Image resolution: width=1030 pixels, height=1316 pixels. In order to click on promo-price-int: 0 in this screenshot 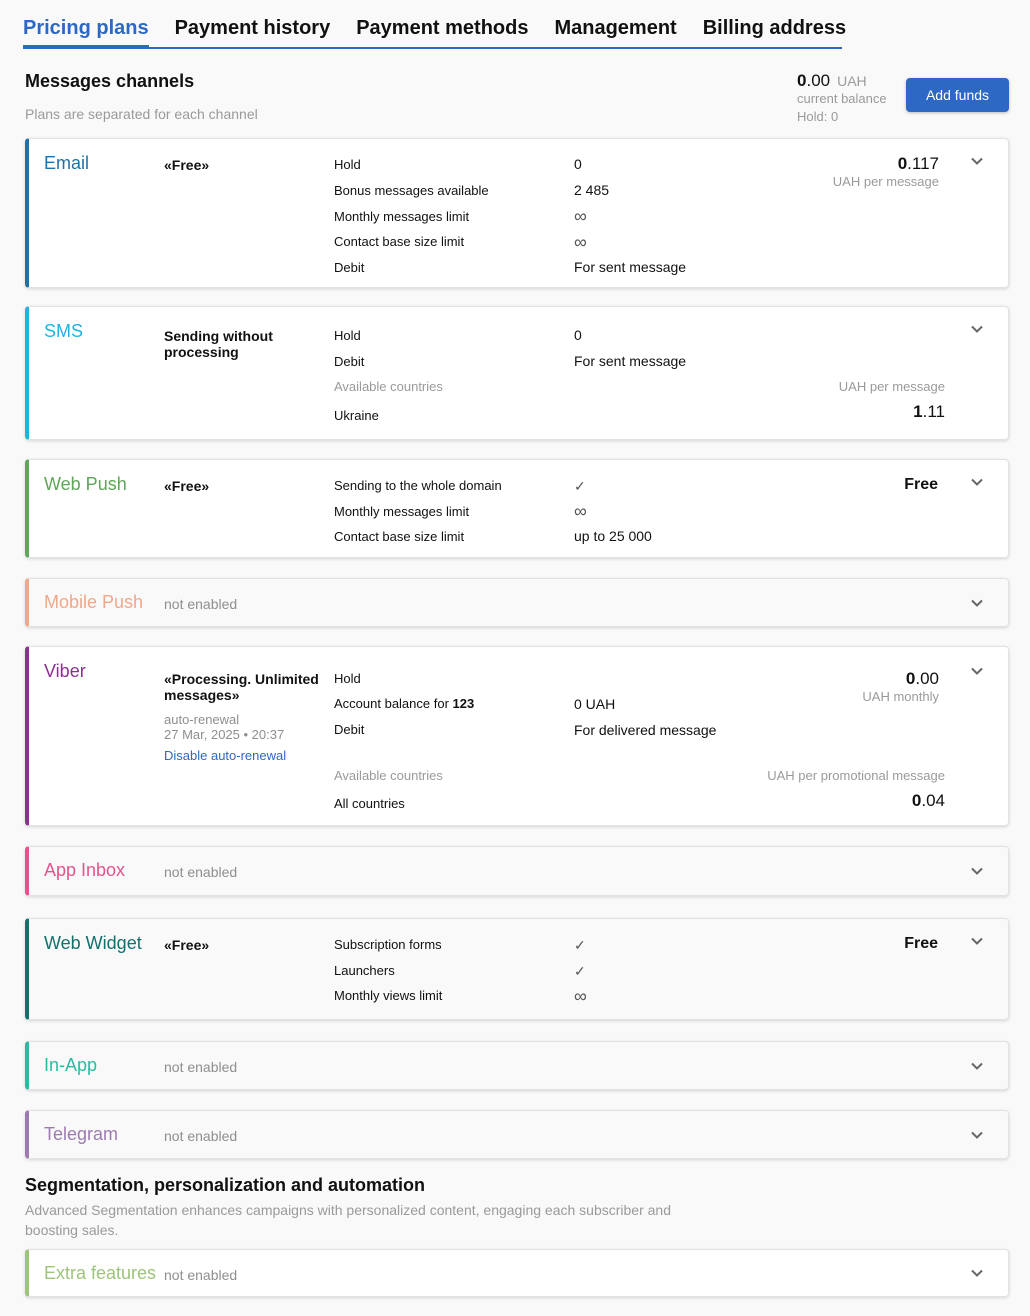, I will do `click(916, 800)`.